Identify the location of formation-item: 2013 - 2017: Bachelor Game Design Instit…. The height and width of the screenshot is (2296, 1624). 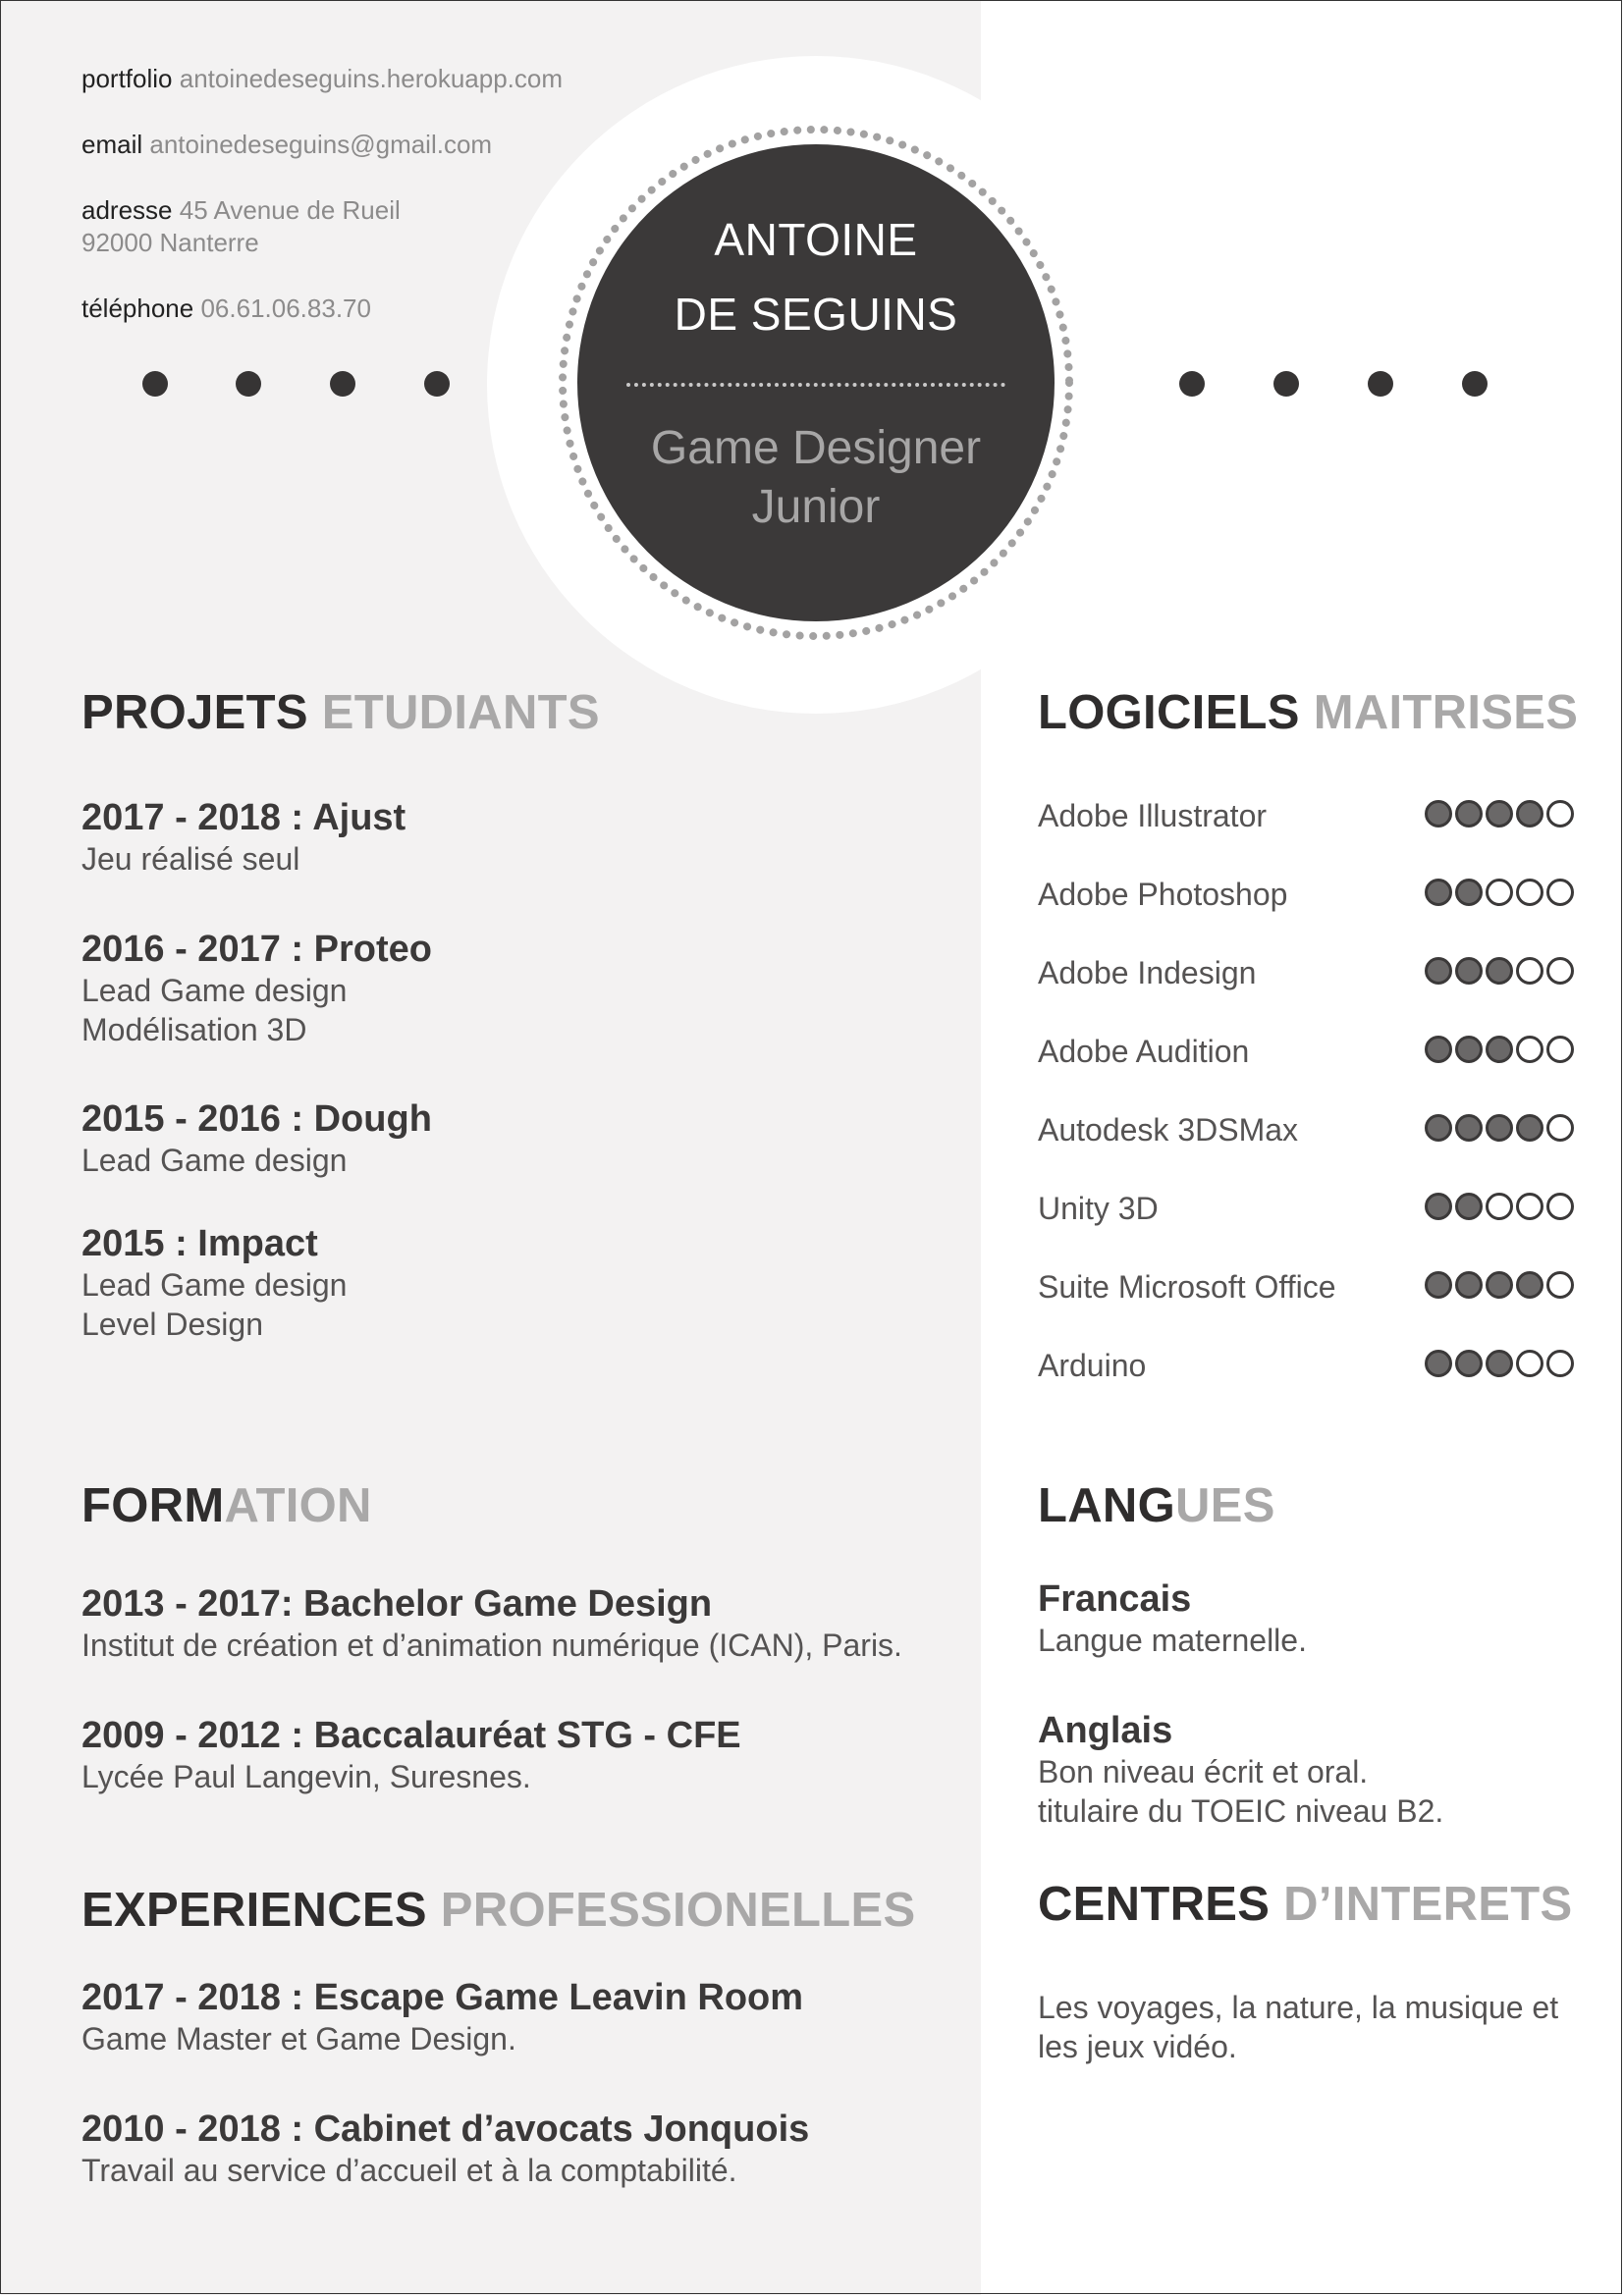
(491, 1624).